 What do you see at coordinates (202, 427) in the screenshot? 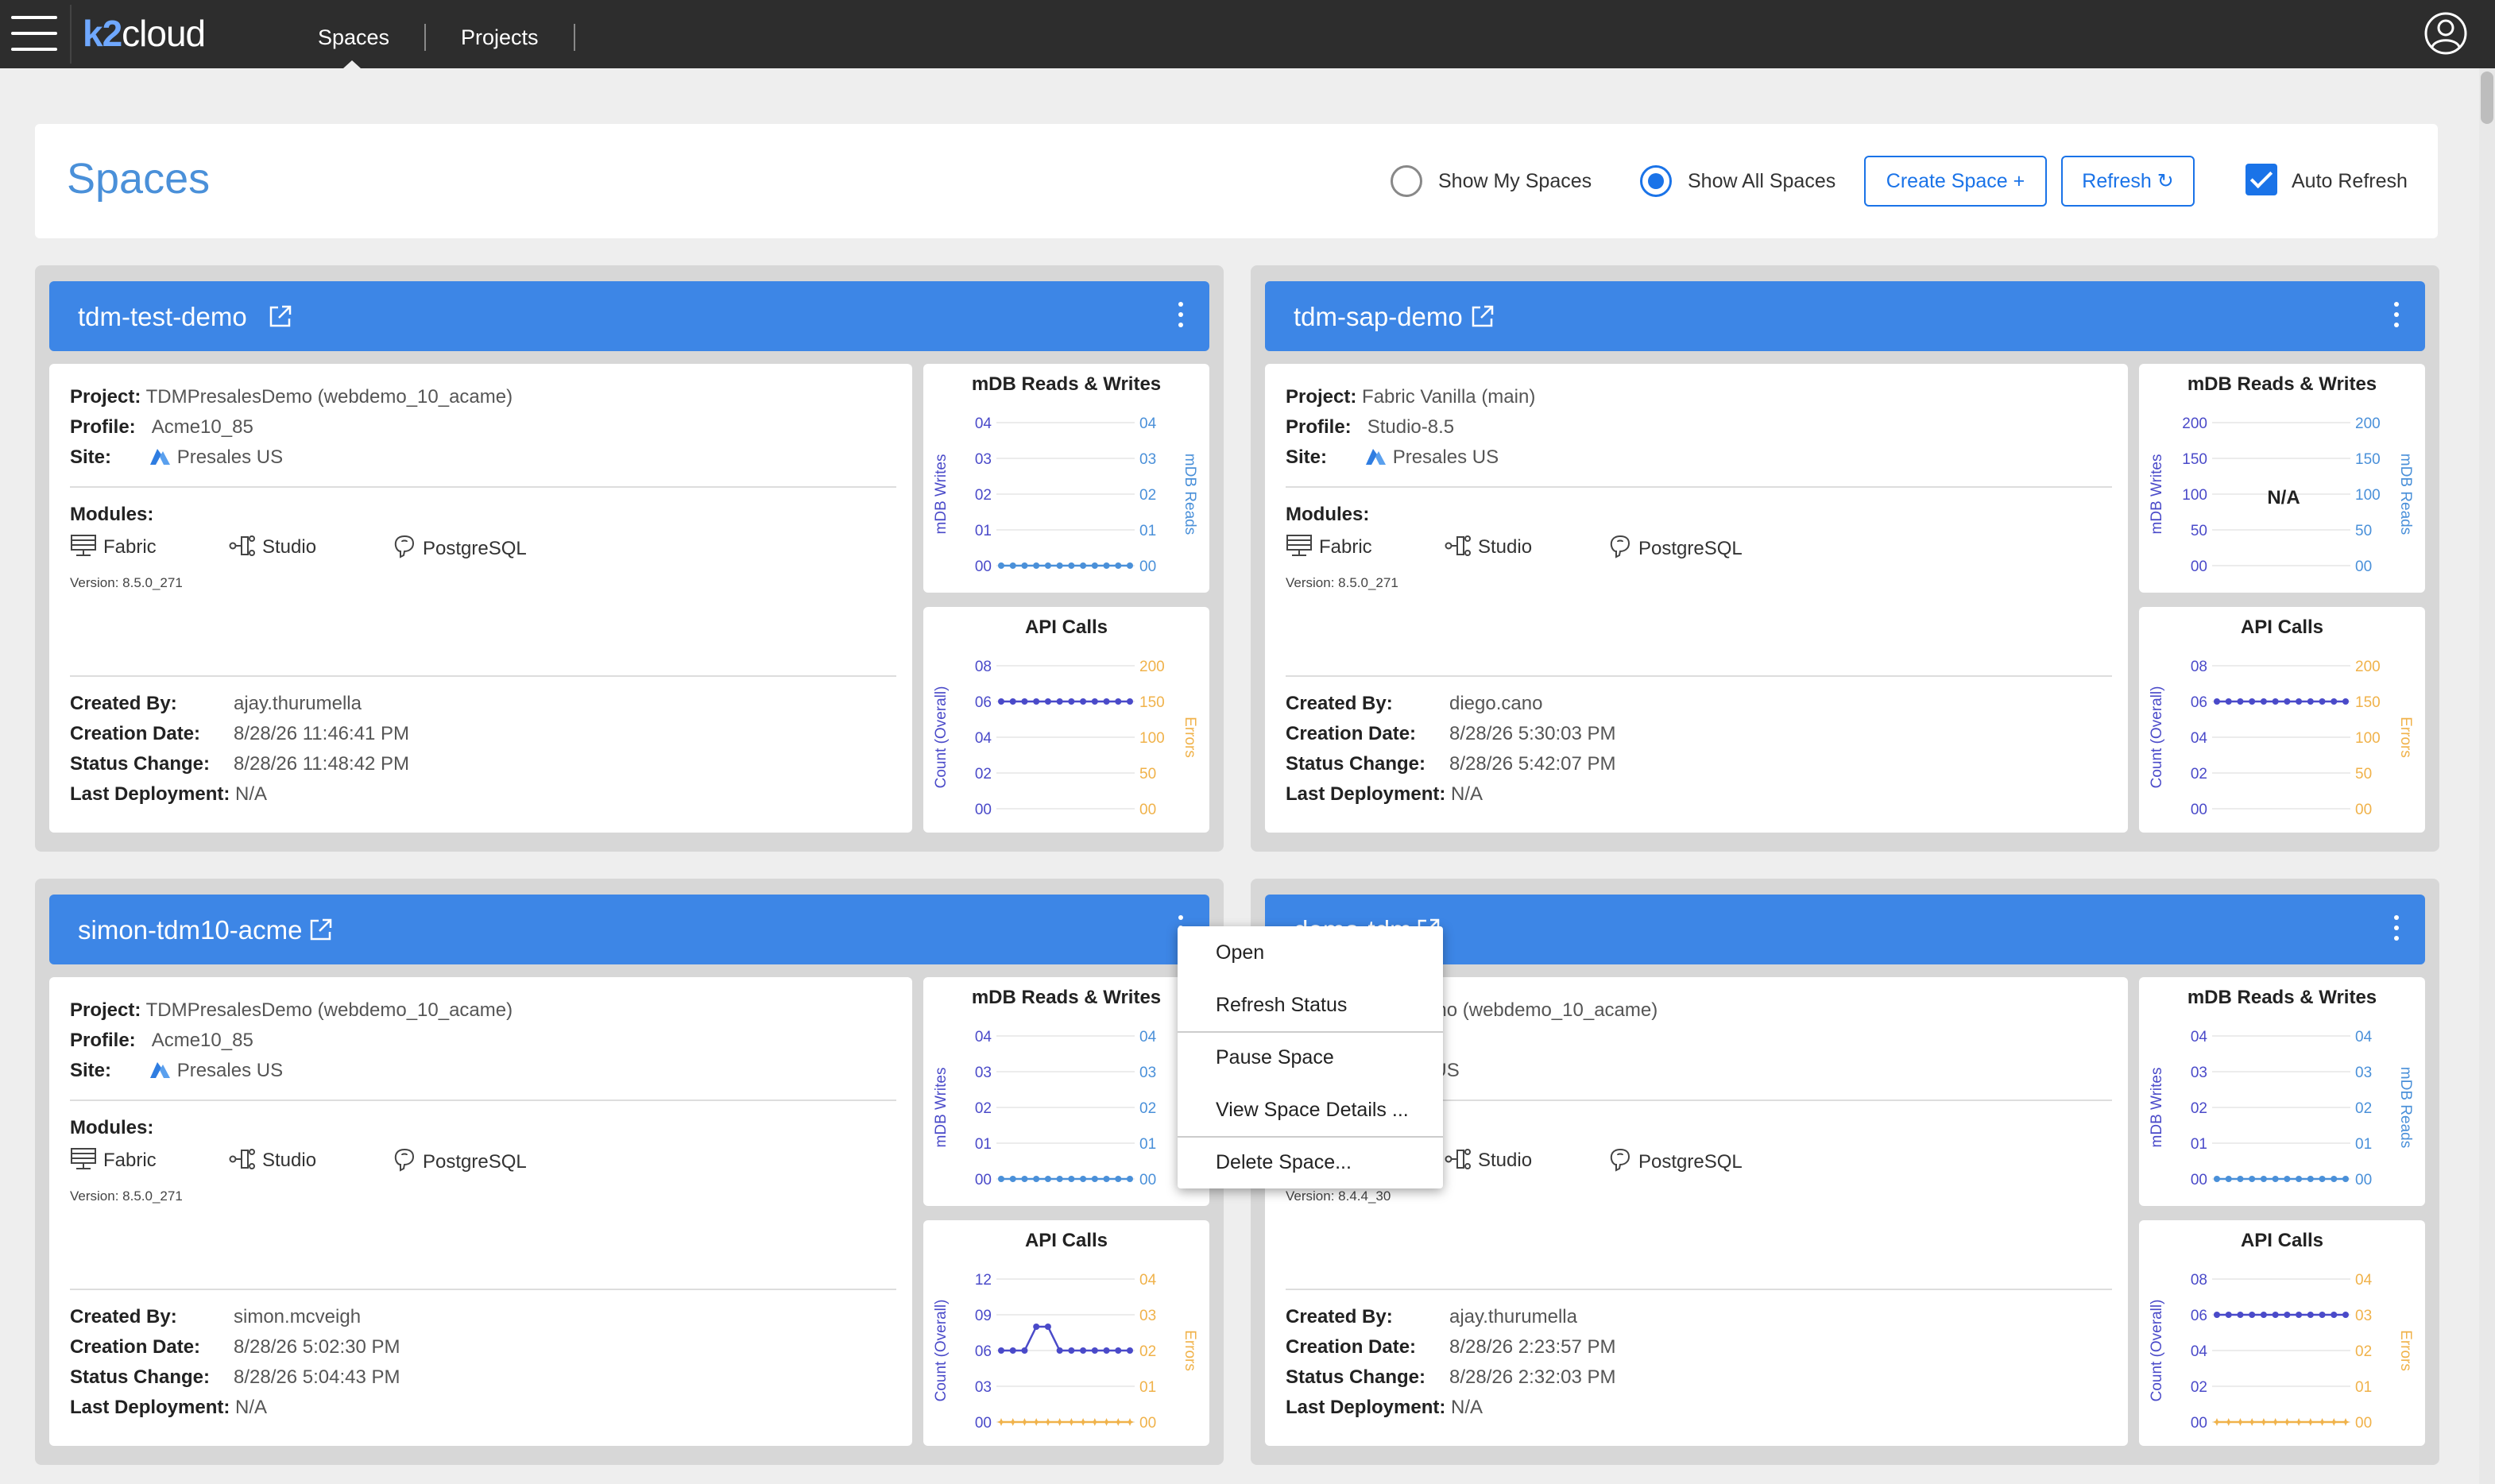
I see `profile-value: Acme10_85` at bounding box center [202, 427].